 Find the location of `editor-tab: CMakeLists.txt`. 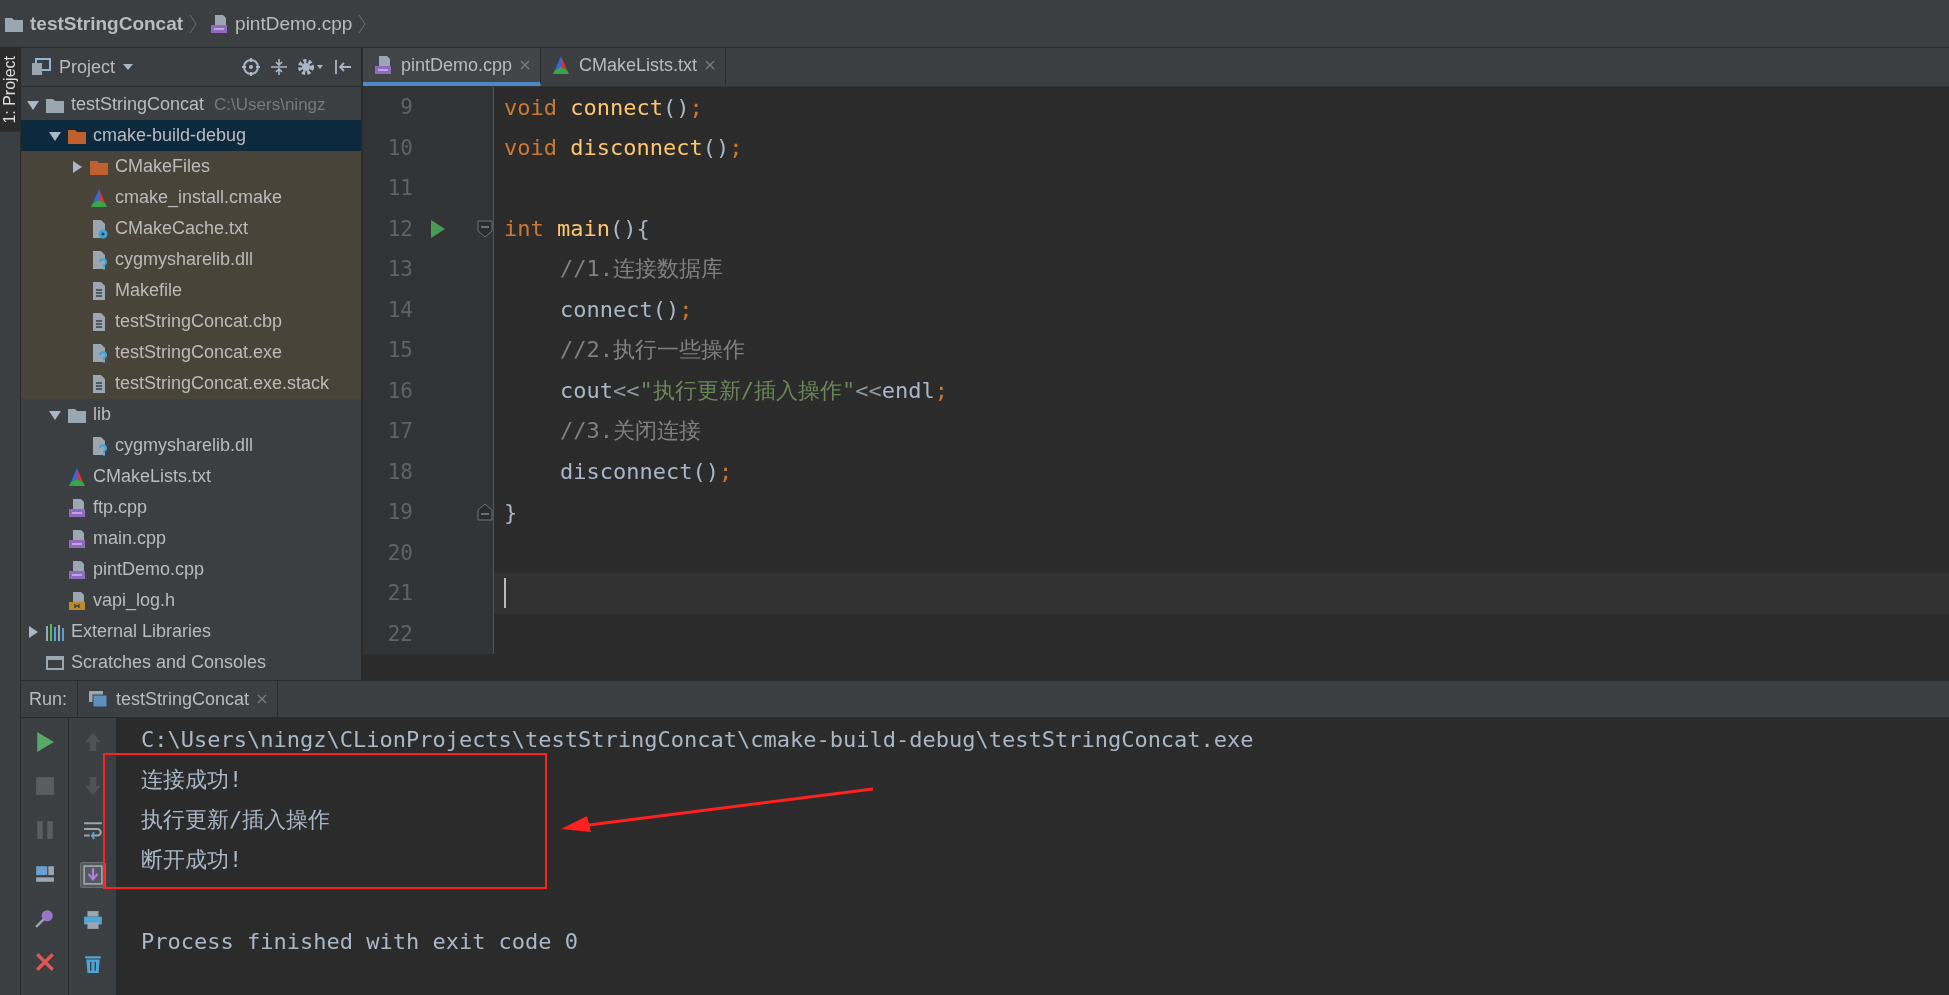

editor-tab: CMakeLists.txt is located at coordinates (634, 67).